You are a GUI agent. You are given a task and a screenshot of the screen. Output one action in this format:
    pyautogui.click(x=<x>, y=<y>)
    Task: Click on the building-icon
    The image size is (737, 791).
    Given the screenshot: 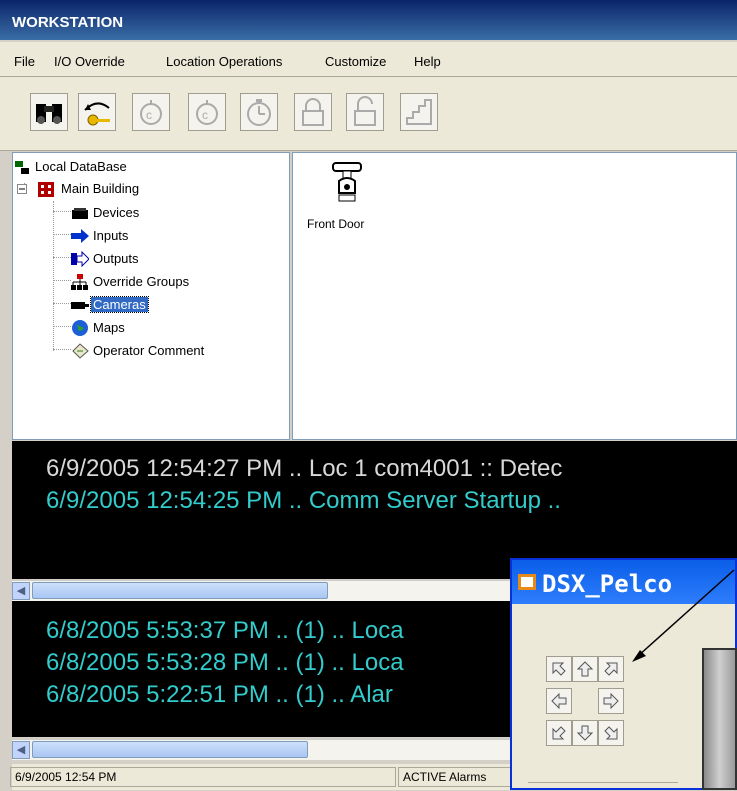 What is the action you would take?
    pyautogui.click(x=46, y=189)
    